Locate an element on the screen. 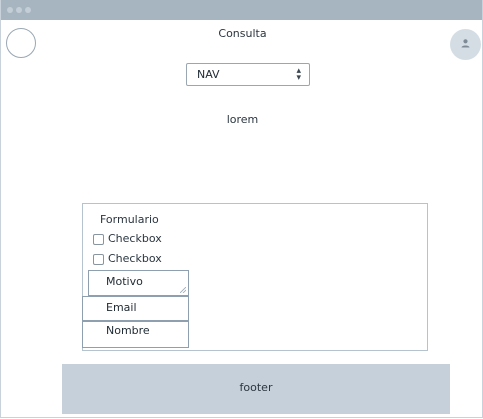  user-avatar is located at coordinates (465, 44).